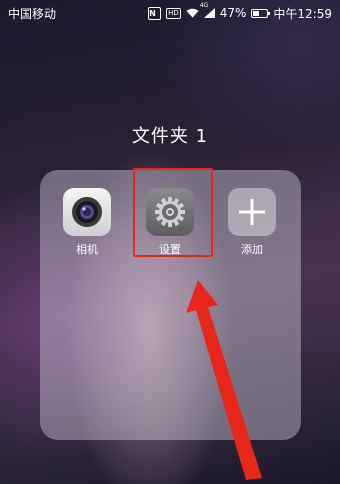 This screenshot has height=484, width=340. Describe the element at coordinates (302, 13) in the screenshot. I see `clock-label: 中午12:59` at that location.